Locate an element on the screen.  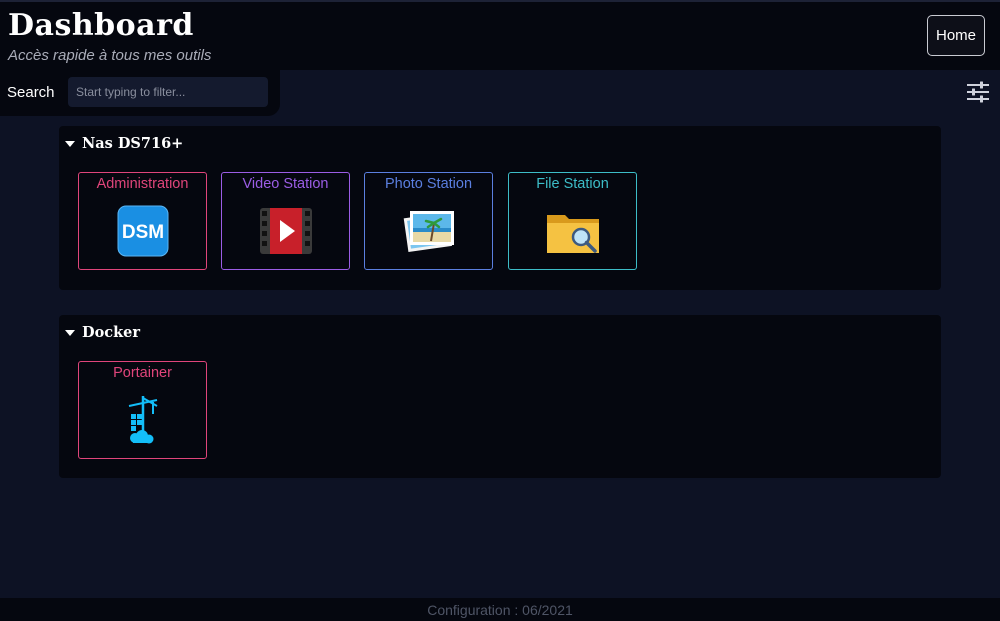
video-station-icon is located at coordinates (285, 231).